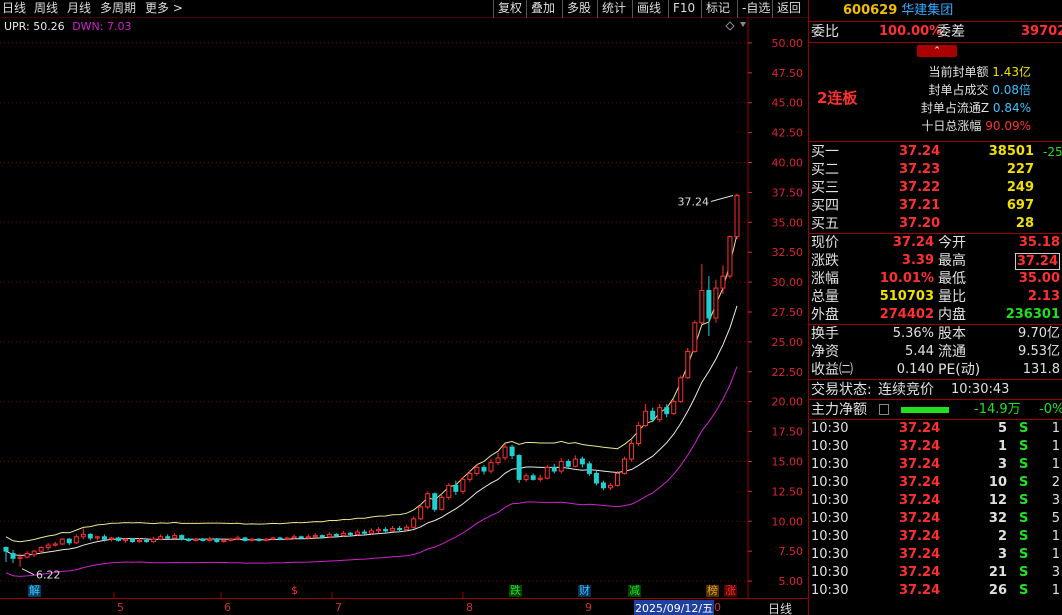 This screenshot has width=1062, height=615. I want to click on stat-row: 现价 37.24 今开 35.18, so click(935, 243).